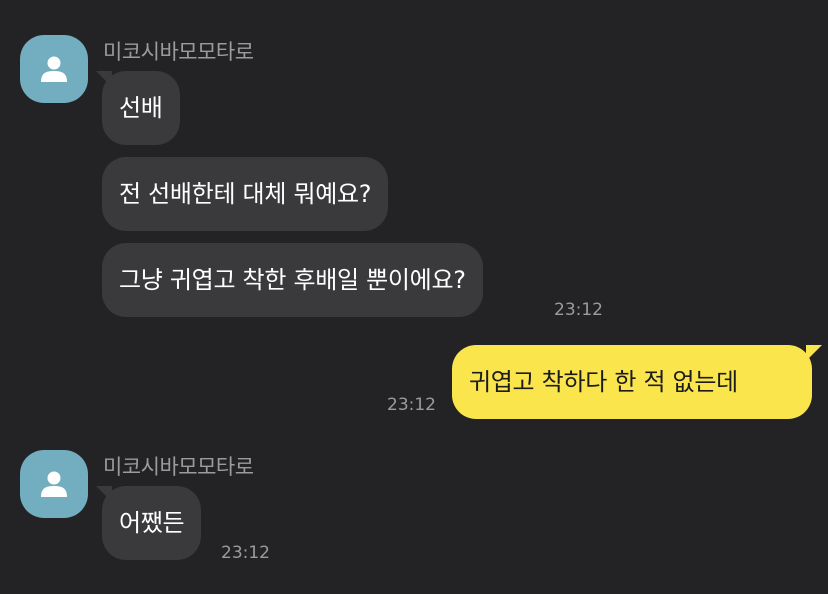 This screenshot has width=828, height=594. I want to click on message-bubble: 선배, so click(141, 108).